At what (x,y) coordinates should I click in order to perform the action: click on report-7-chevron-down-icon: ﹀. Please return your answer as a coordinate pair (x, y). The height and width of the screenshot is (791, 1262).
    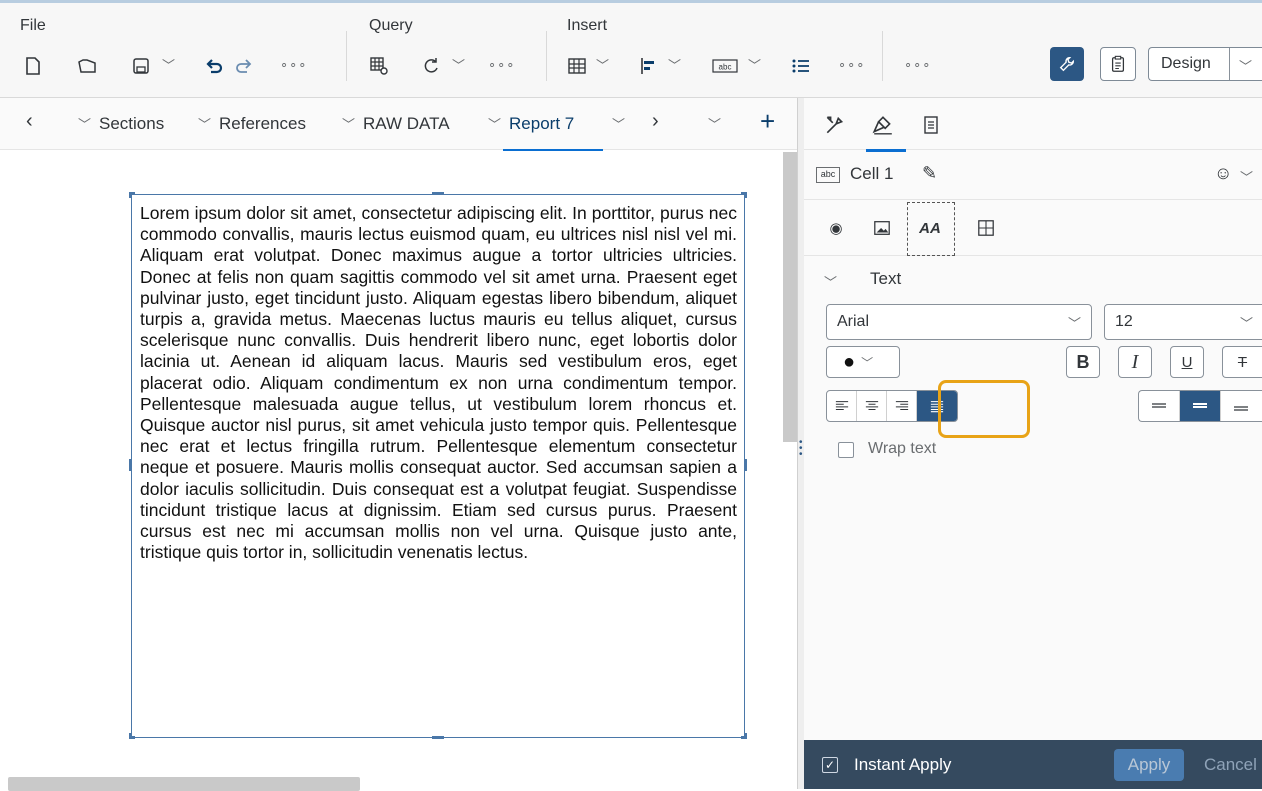
    Looking at the image, I should click on (622, 124).